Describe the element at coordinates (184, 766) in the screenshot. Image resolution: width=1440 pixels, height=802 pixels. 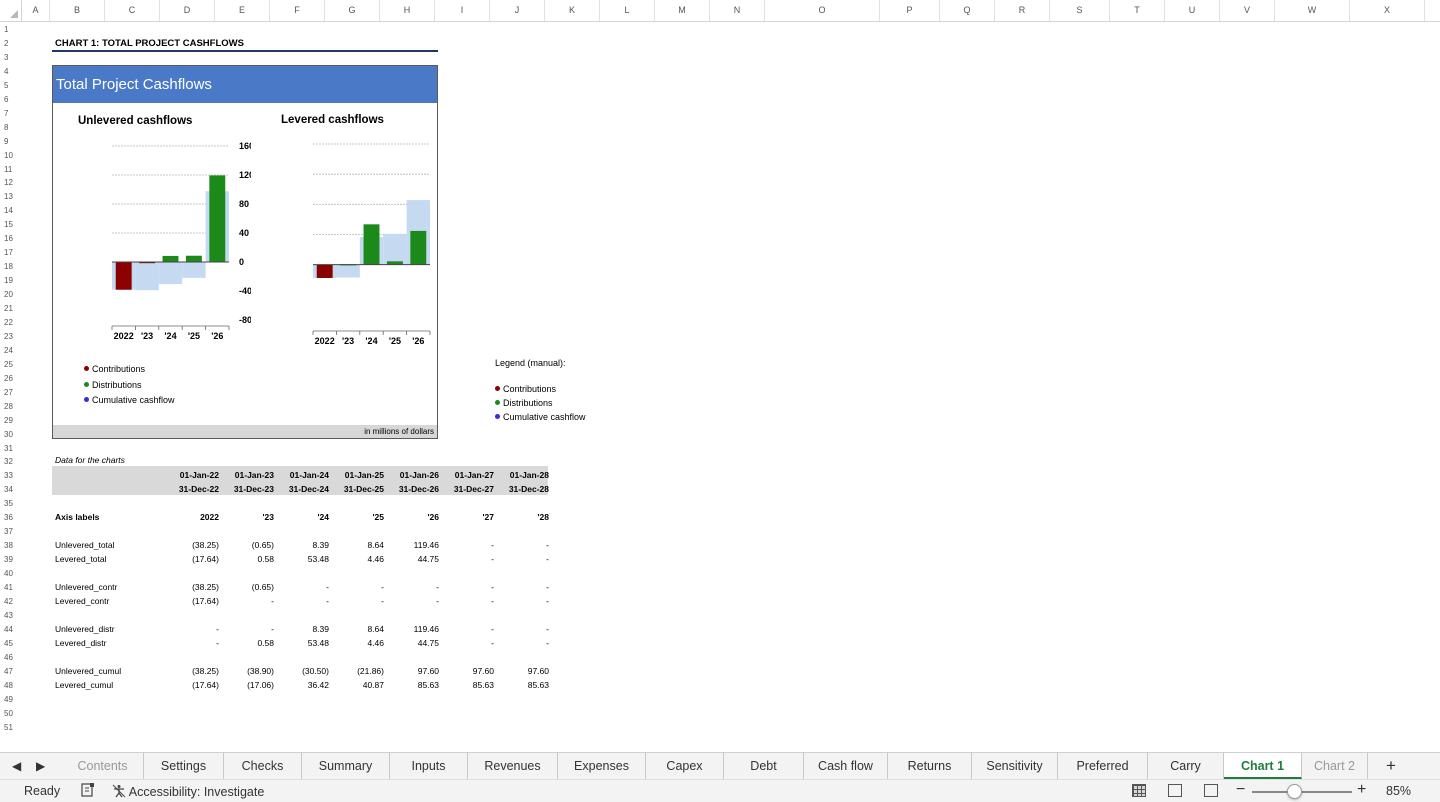
I see `tab-settings: Settings` at that location.